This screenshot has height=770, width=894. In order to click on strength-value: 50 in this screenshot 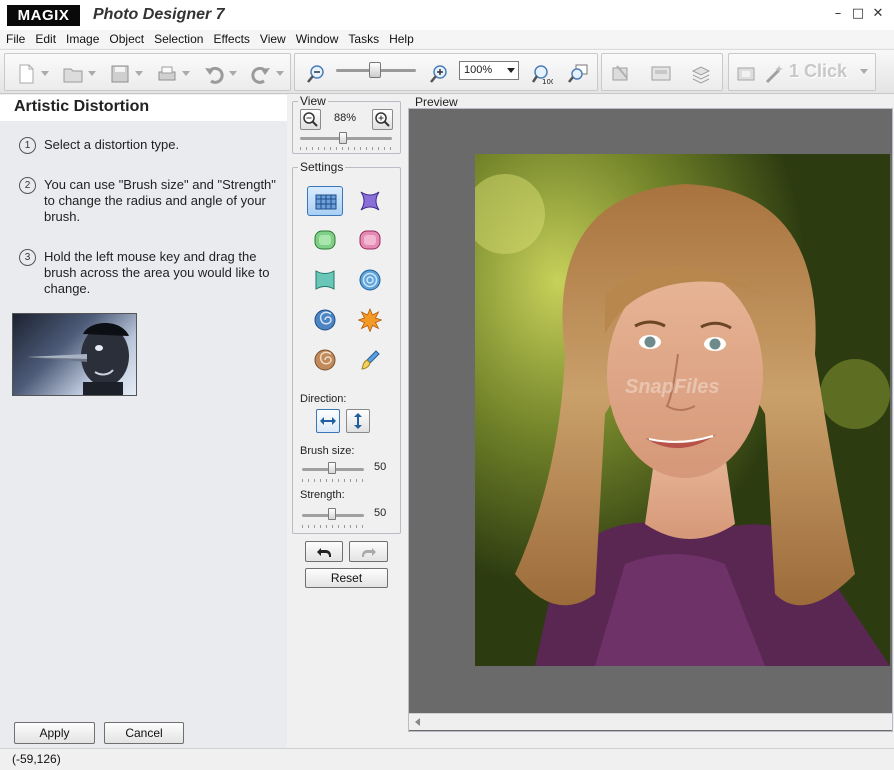, I will do `click(380, 513)`.